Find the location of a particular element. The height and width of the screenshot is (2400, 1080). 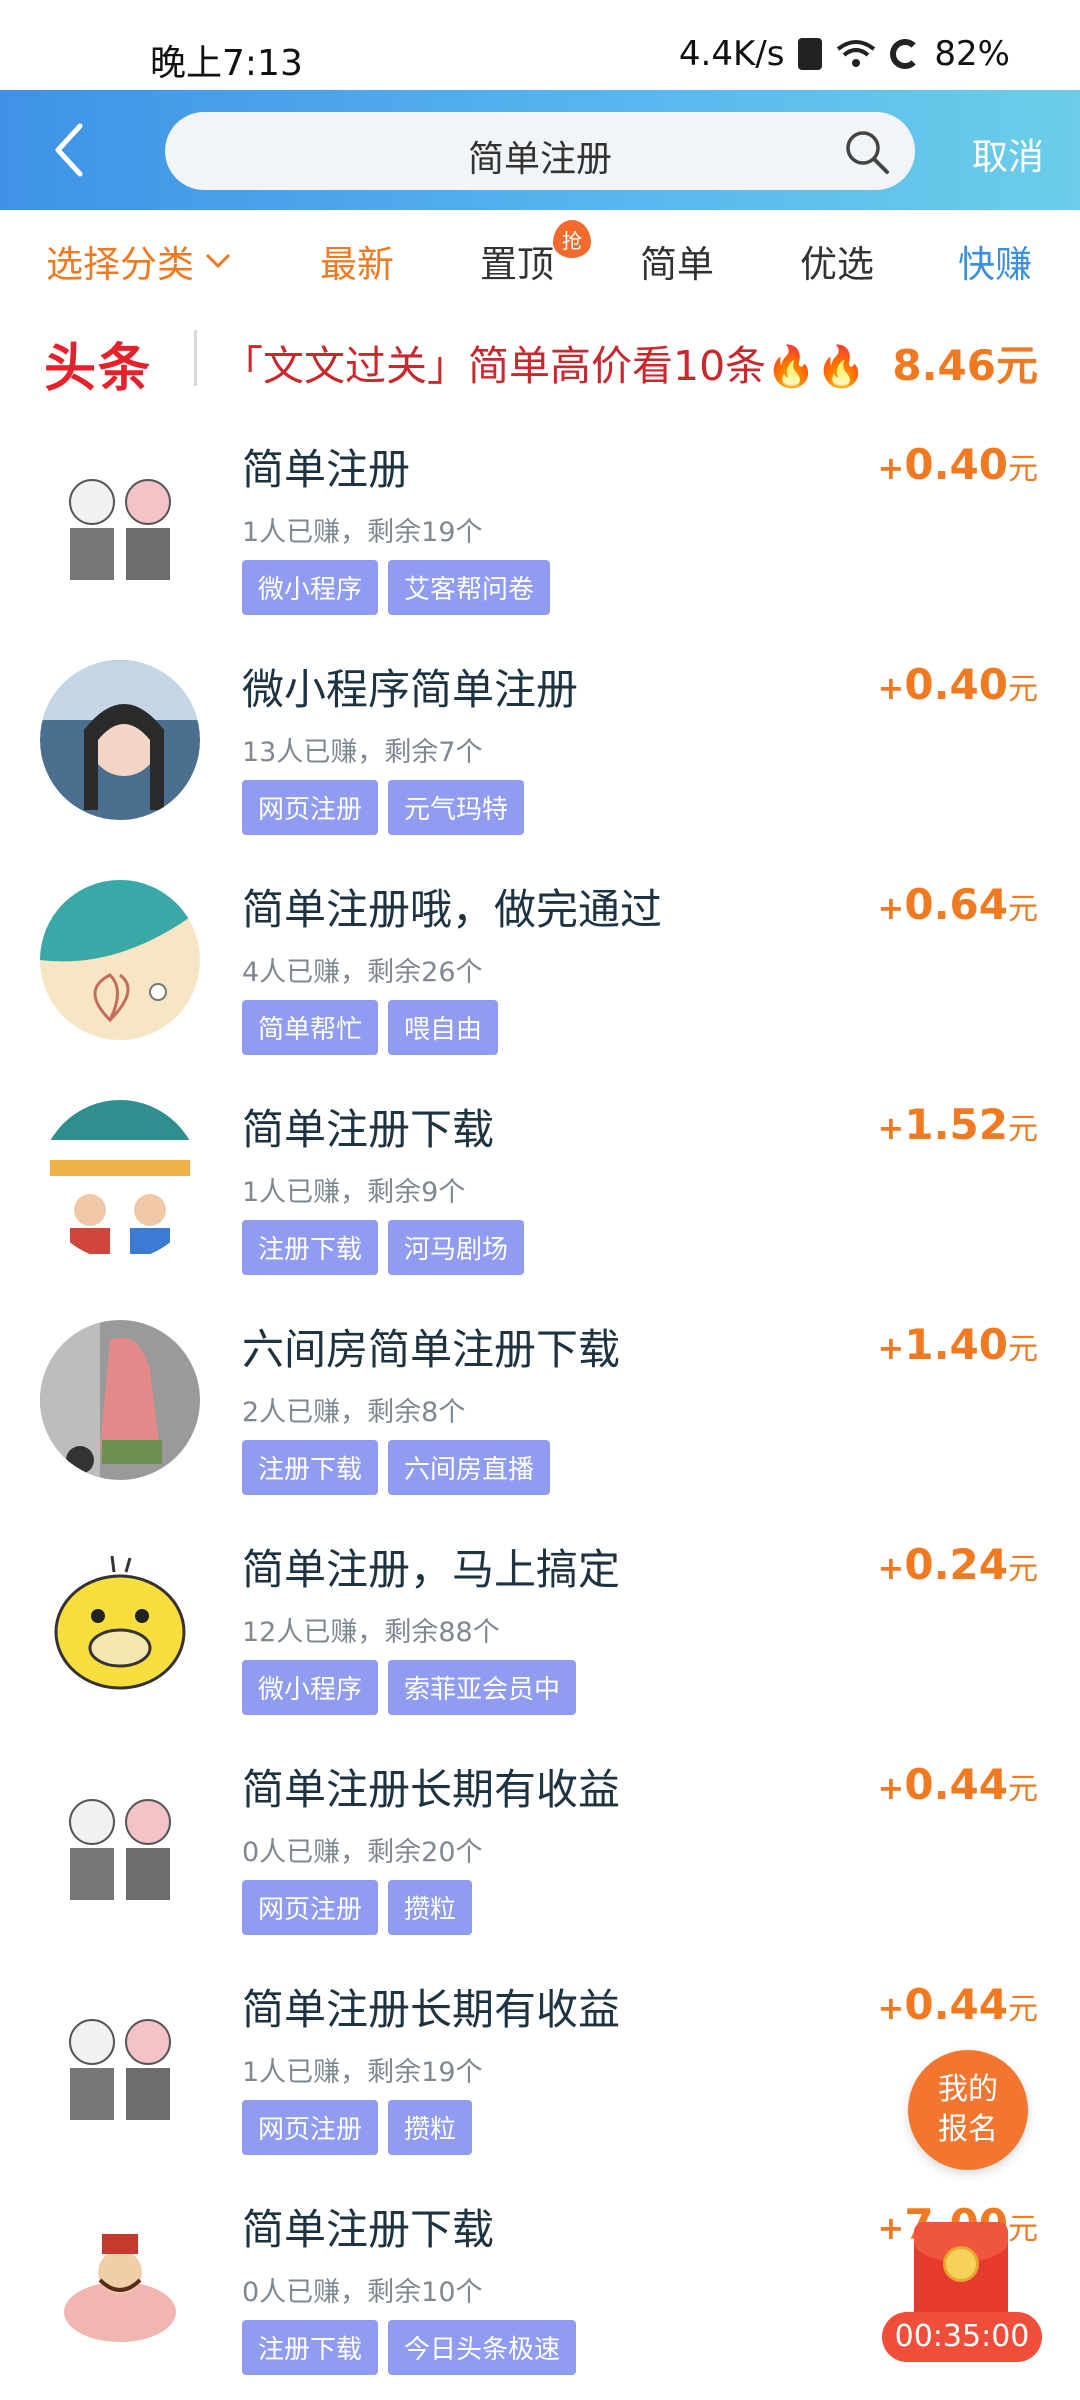

task-item: 六间房简单注册下载 2人已赚，剩余8个 注册下载 六间房直播 +1.40元 is located at coordinates (540, 1410).